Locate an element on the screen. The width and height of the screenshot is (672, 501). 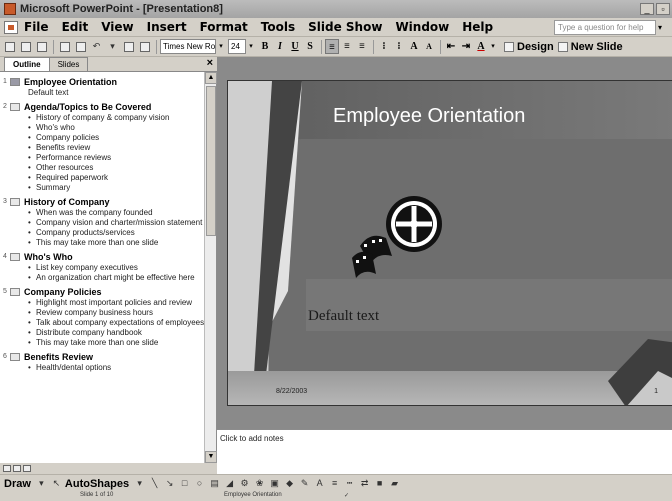
outline-bullet: Company products/services is located at coordinates (114, 233).